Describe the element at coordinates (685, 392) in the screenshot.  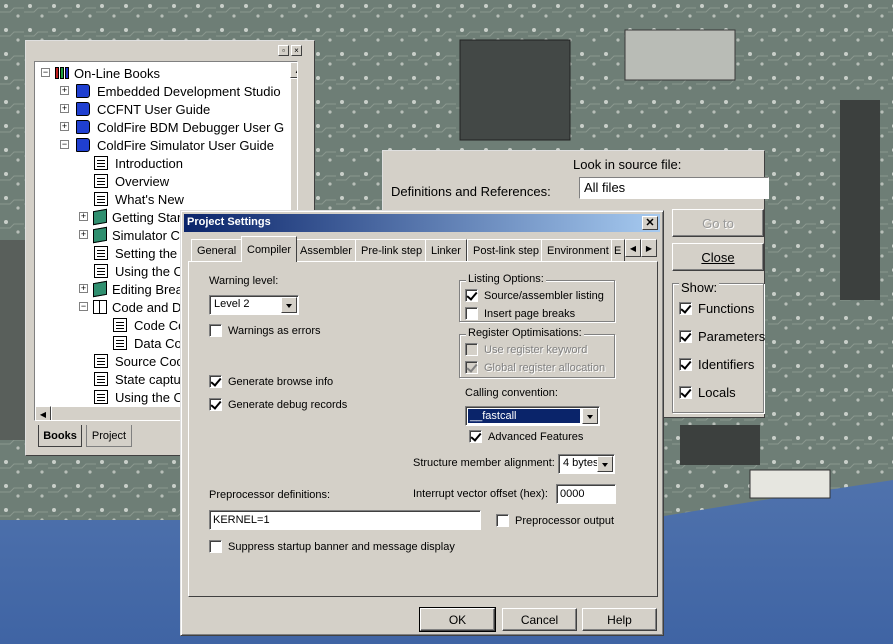
I see `locals-checkbox` at that location.